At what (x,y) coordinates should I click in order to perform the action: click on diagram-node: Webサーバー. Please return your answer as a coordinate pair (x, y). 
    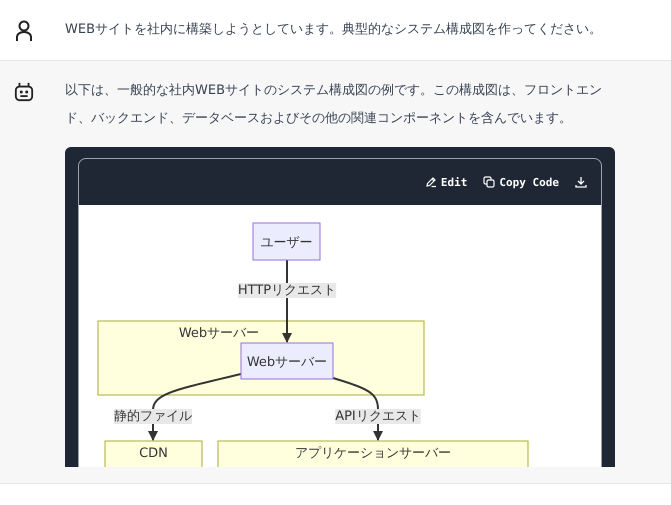
    Looking at the image, I should click on (287, 361).